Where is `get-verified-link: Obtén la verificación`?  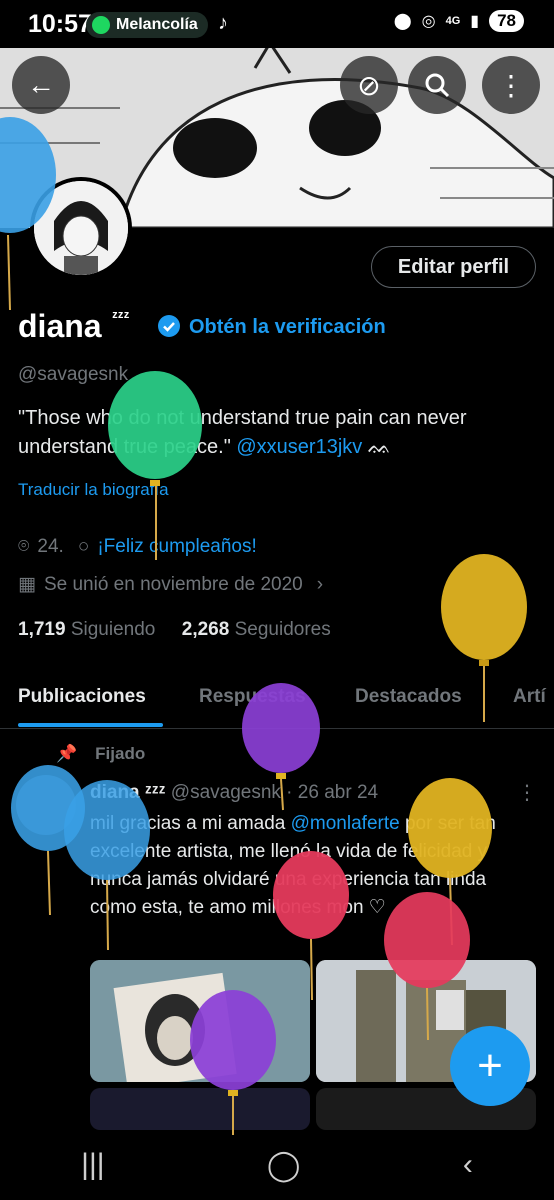 get-verified-link: Obtén la verificación is located at coordinates (287, 327).